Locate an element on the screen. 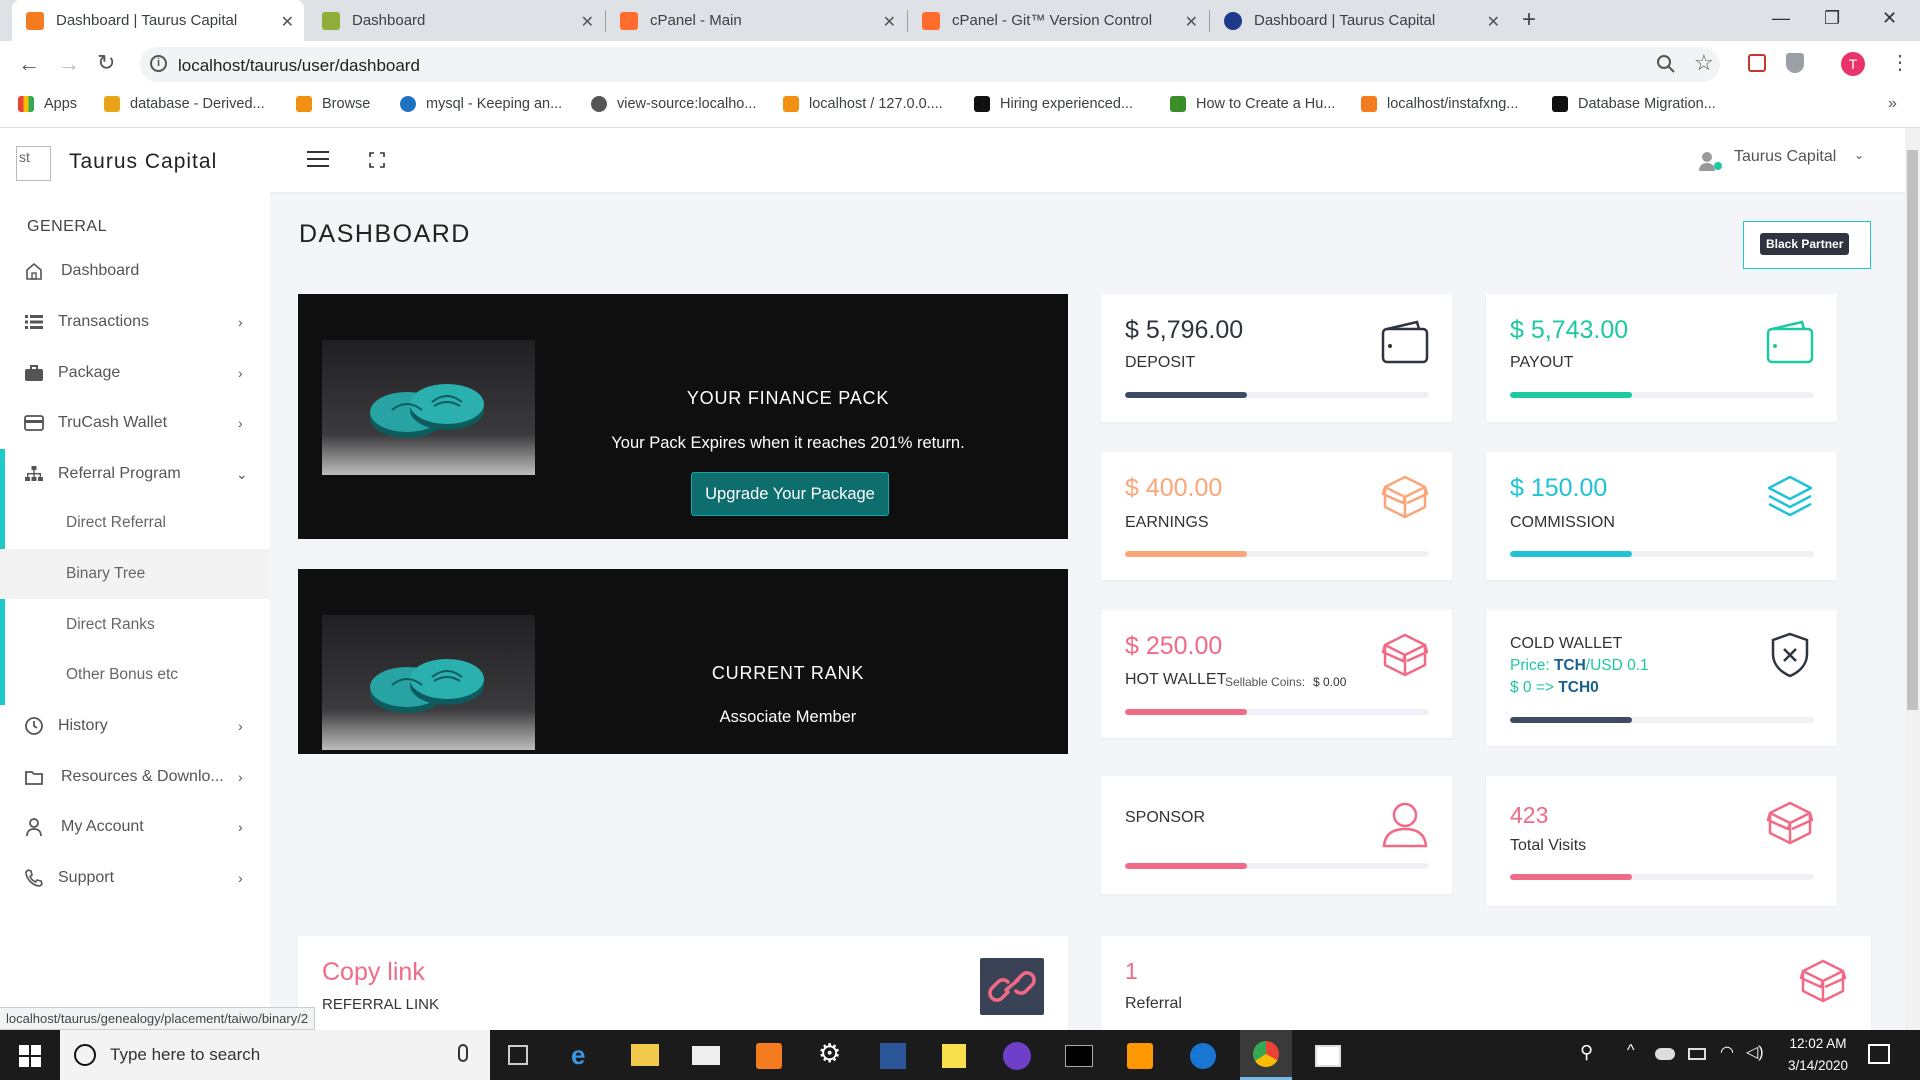 This screenshot has height=1080, width=1920. word-icon is located at coordinates (893, 1056).